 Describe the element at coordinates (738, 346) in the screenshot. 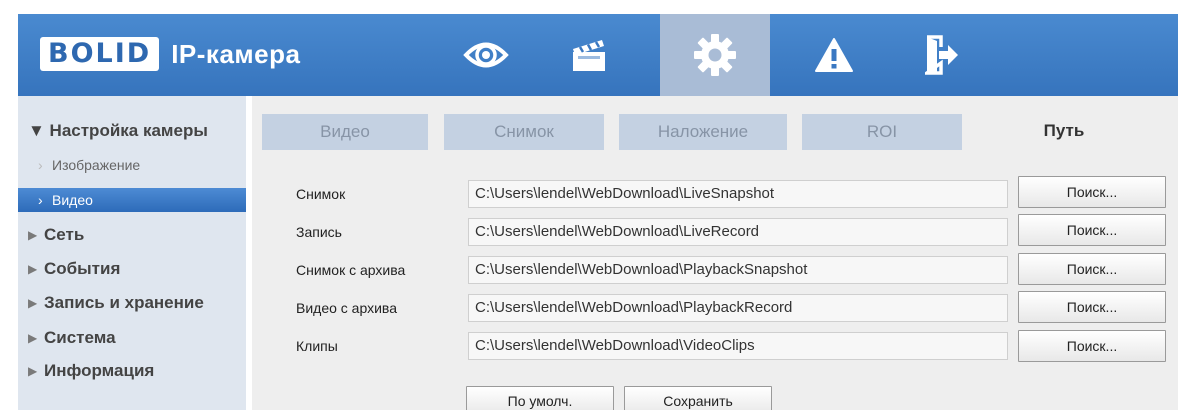

I see `path-field-clips: C:\Users\lendel\WebDownload\VideoClips` at that location.